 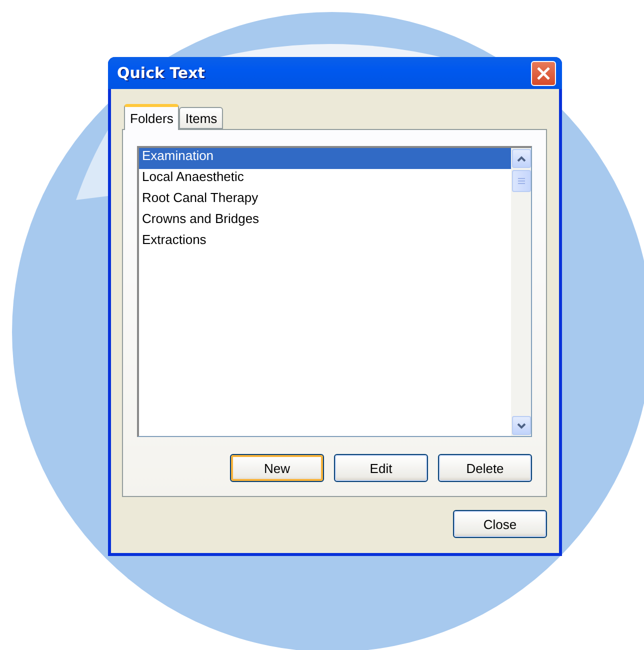 I want to click on list-item: Root Canal Therapy, so click(x=325, y=200).